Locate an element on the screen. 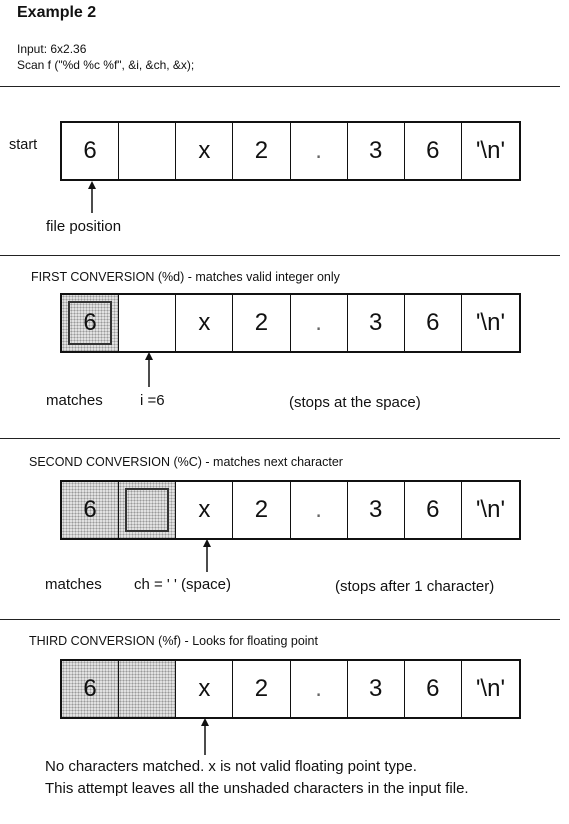 This screenshot has height=824, width=569. file-position-arrow is located at coordinates (92, 197).